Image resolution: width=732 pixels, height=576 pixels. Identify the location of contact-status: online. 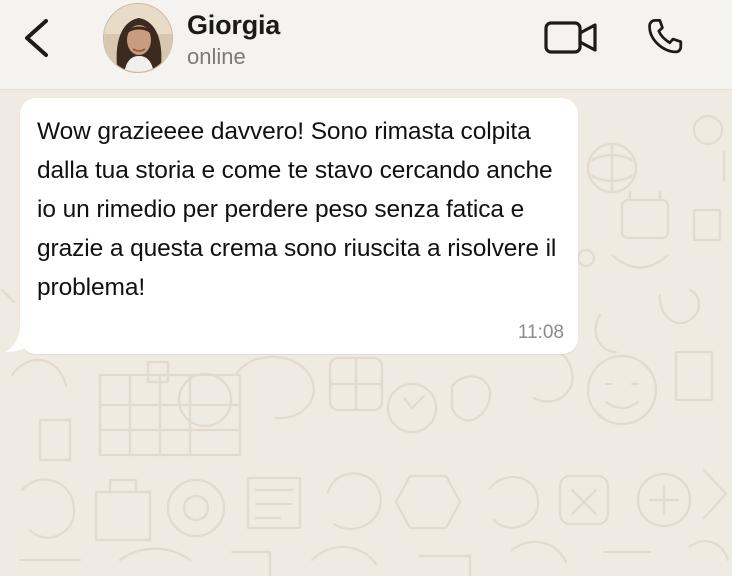
(216, 56).